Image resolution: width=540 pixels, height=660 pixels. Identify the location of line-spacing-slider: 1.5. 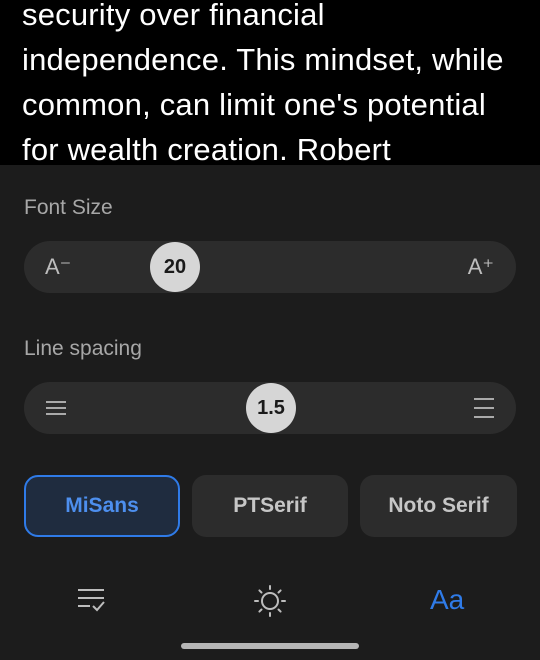
(270, 408).